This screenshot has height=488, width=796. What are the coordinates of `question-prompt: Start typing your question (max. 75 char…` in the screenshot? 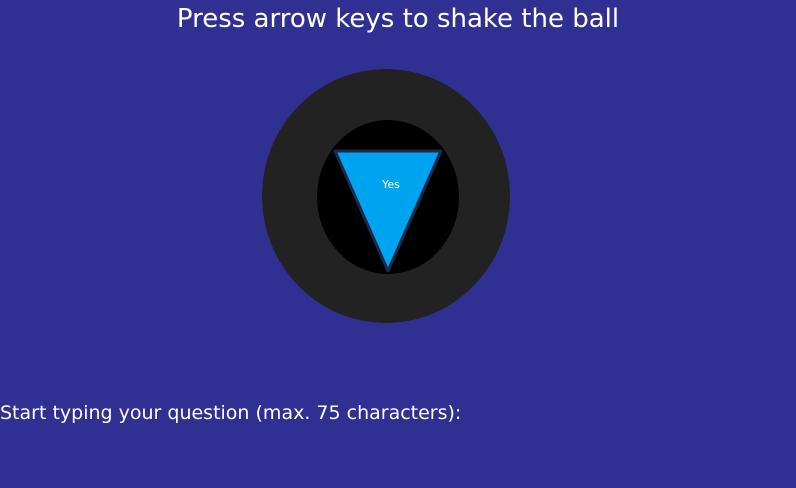 It's located at (231, 413).